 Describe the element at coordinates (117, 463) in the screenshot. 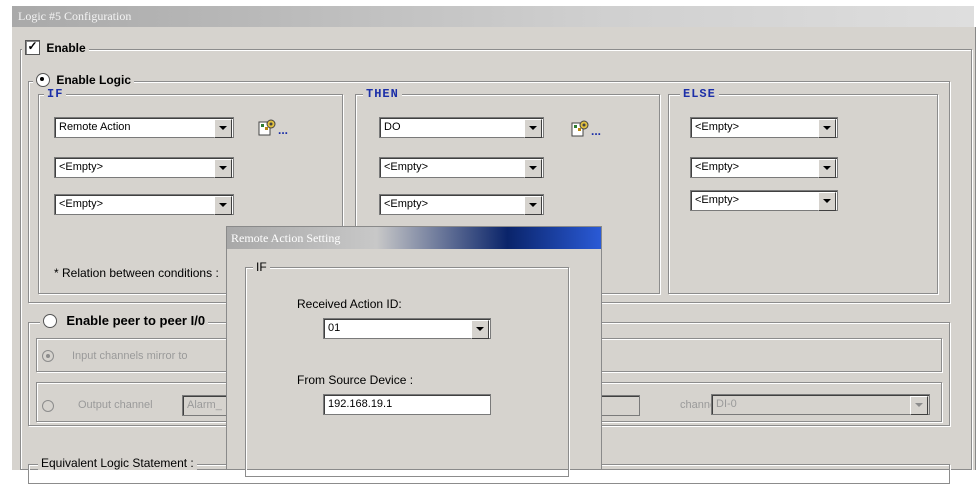

I see `equivalent-label: Equivalent Logic Statement :` at that location.